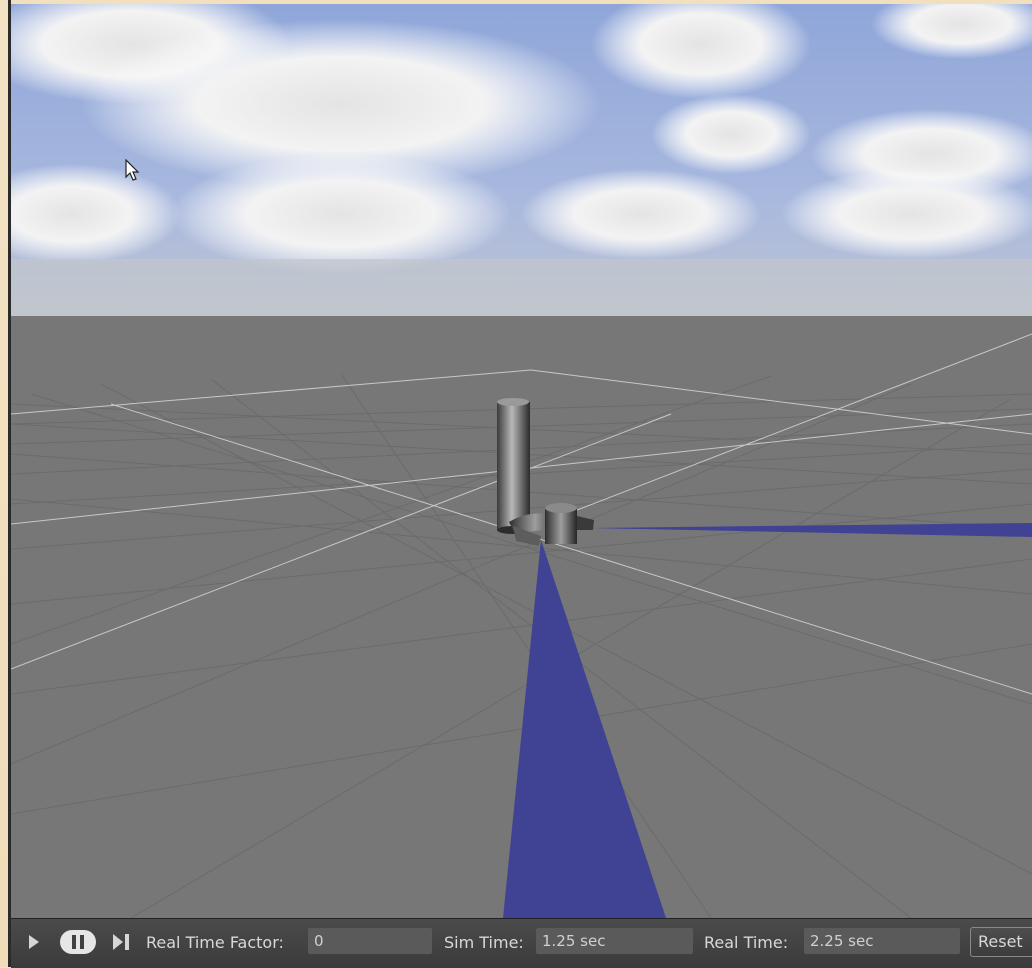  I want to click on real-time-value: 2.25 sec, so click(882, 941).